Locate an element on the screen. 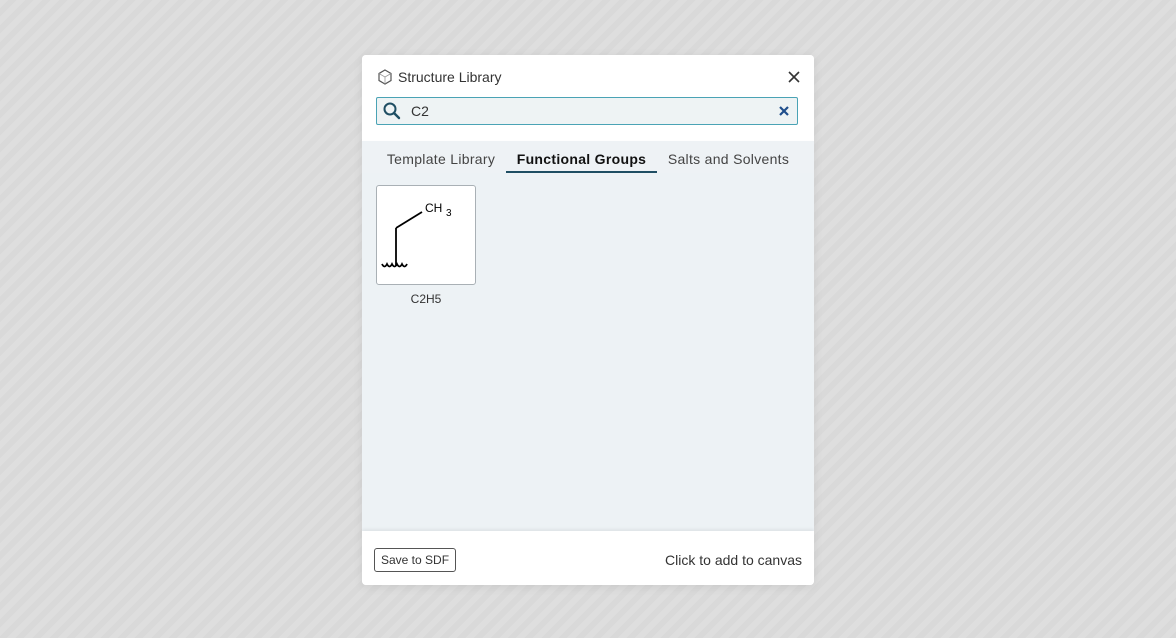 This screenshot has width=1176, height=638. structure-card-c2h5: CH 3 is located at coordinates (426, 235).